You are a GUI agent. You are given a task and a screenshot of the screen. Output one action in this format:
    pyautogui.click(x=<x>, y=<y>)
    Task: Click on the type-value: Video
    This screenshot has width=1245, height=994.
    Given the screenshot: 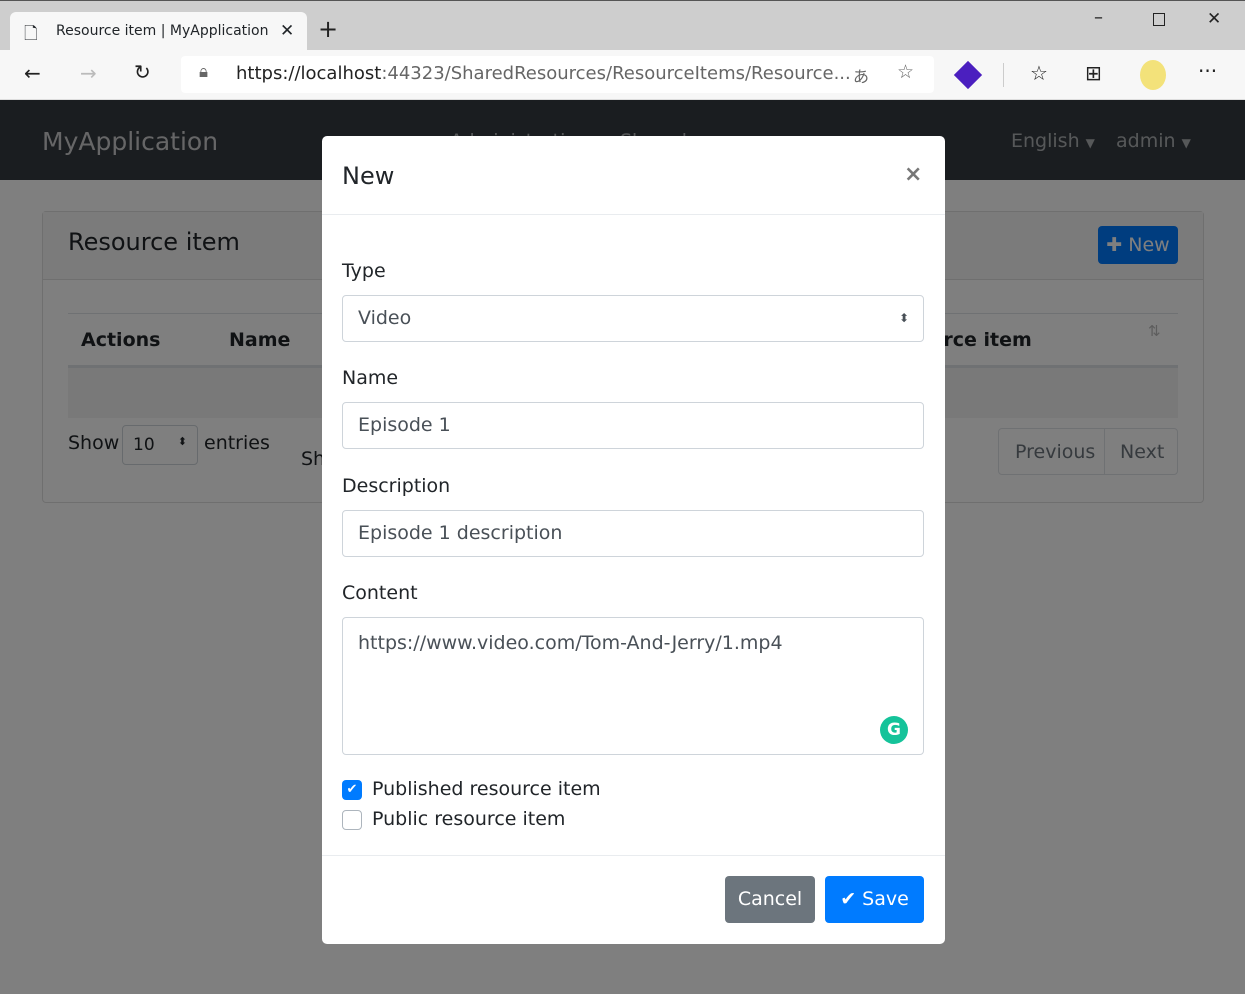 What is the action you would take?
    pyautogui.click(x=385, y=318)
    